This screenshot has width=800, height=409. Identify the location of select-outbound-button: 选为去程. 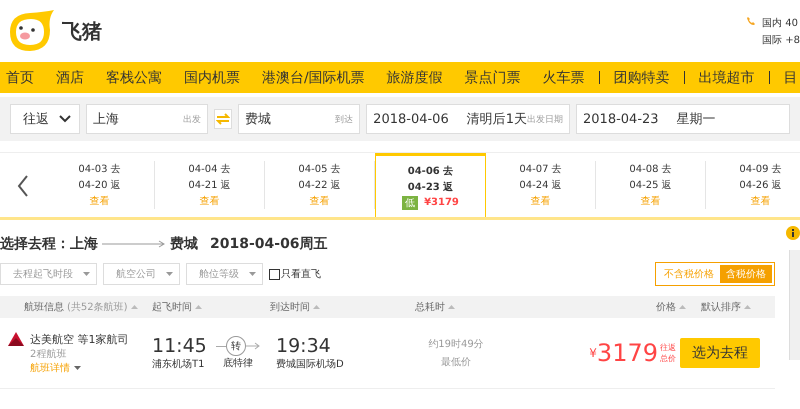
(720, 353).